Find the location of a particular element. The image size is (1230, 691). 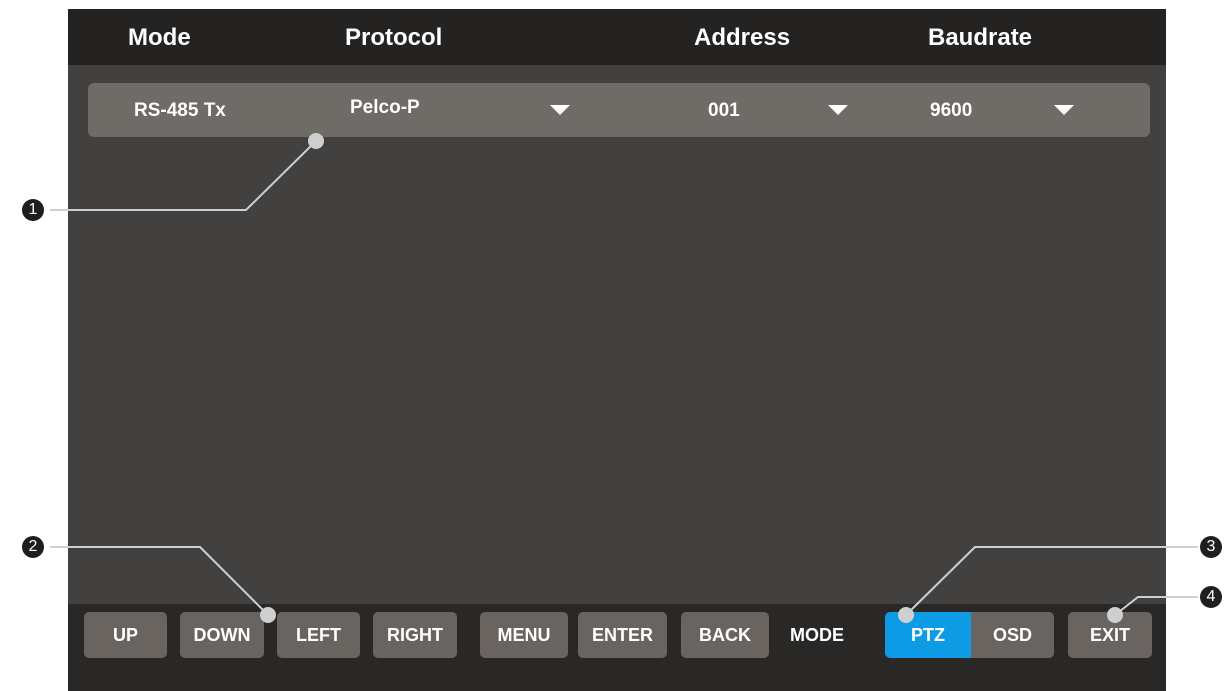

callout-marker-1: 1 is located at coordinates (33, 210).